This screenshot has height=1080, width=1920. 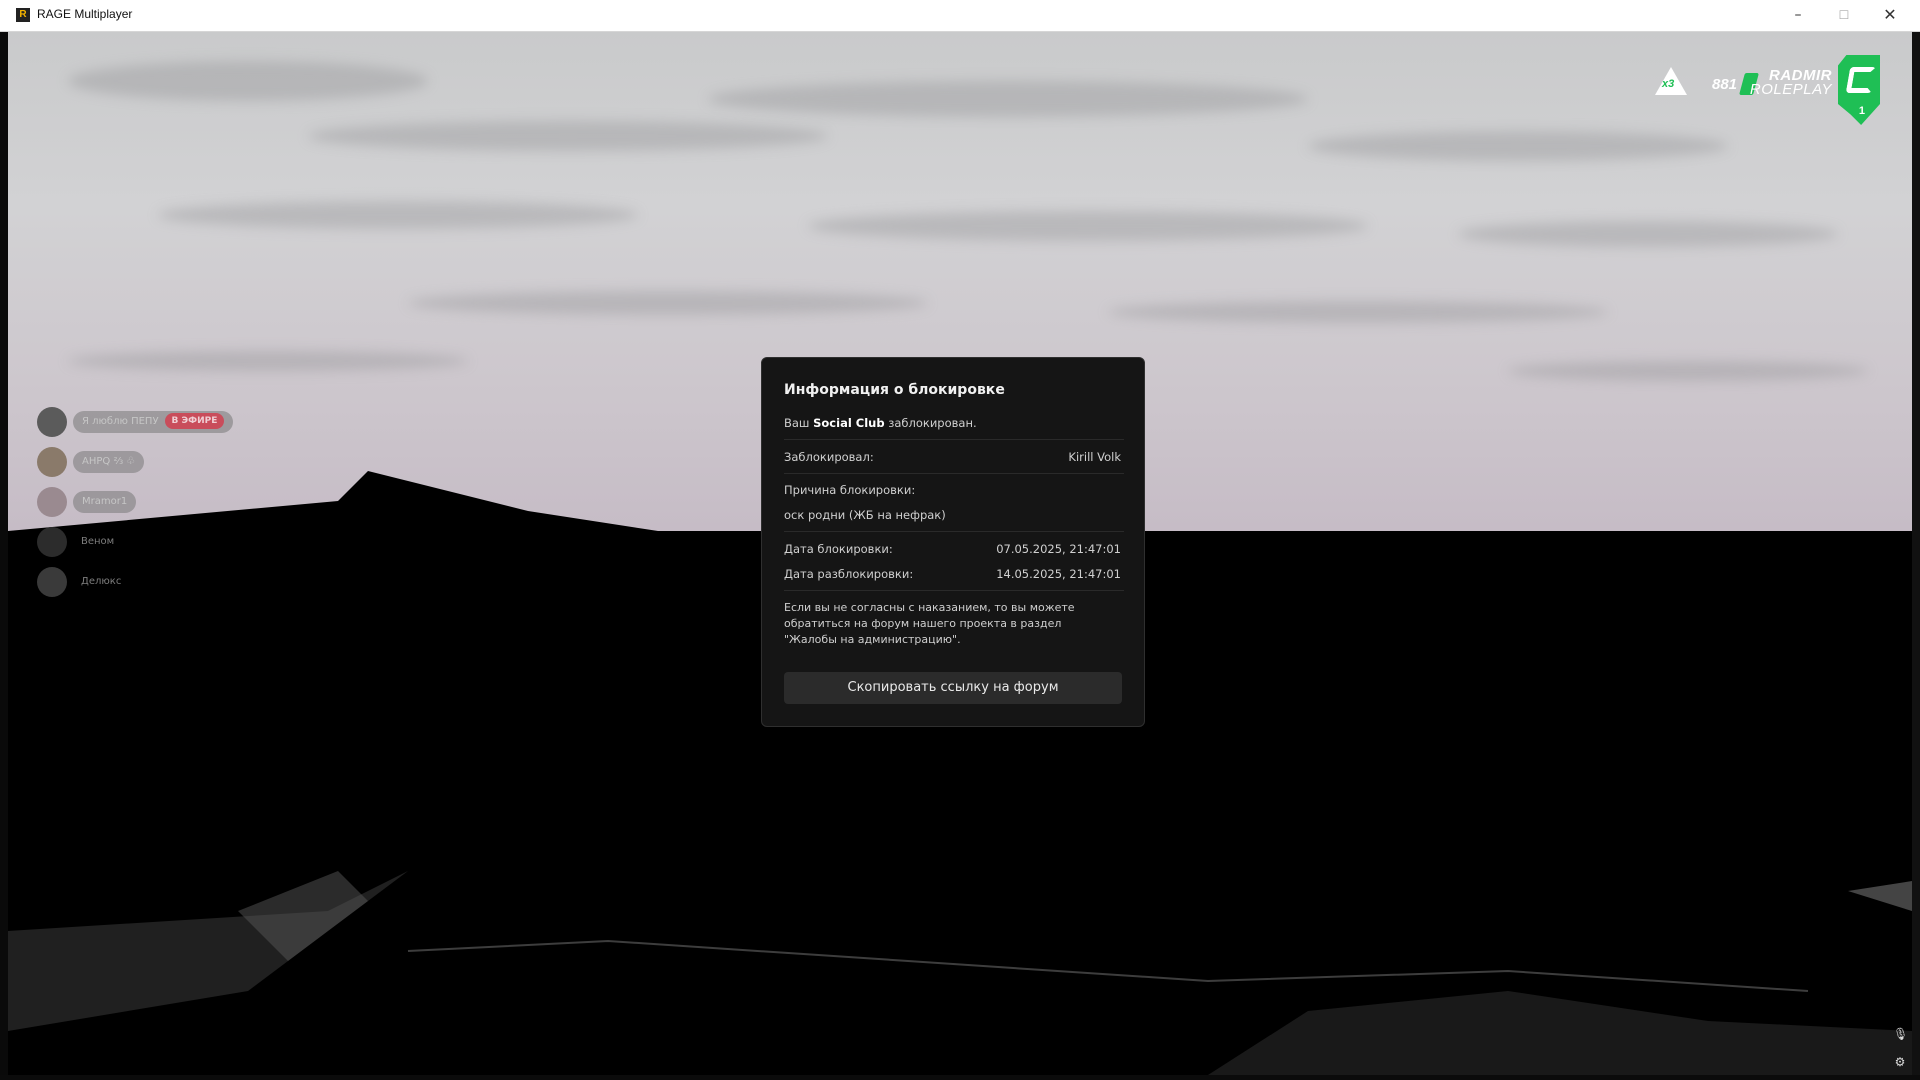 What do you see at coordinates (865, 515) in the screenshot?
I see `reason-value: оск родни (ЖБ на нефрак)` at bounding box center [865, 515].